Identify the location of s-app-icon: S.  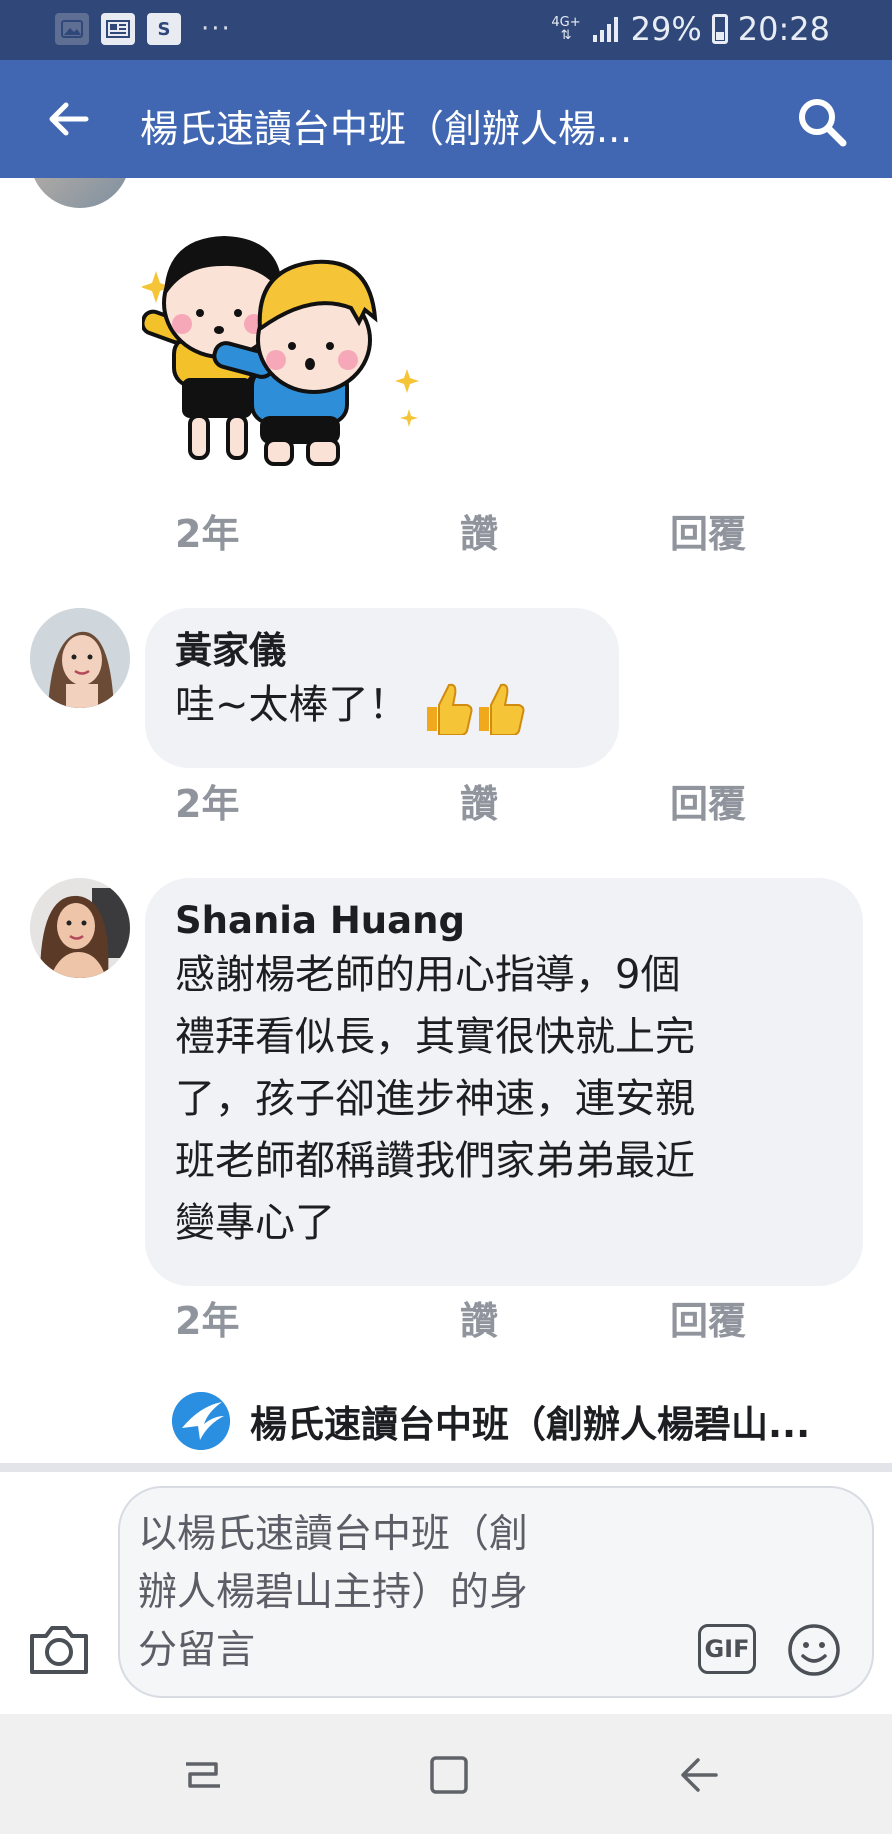
(164, 29).